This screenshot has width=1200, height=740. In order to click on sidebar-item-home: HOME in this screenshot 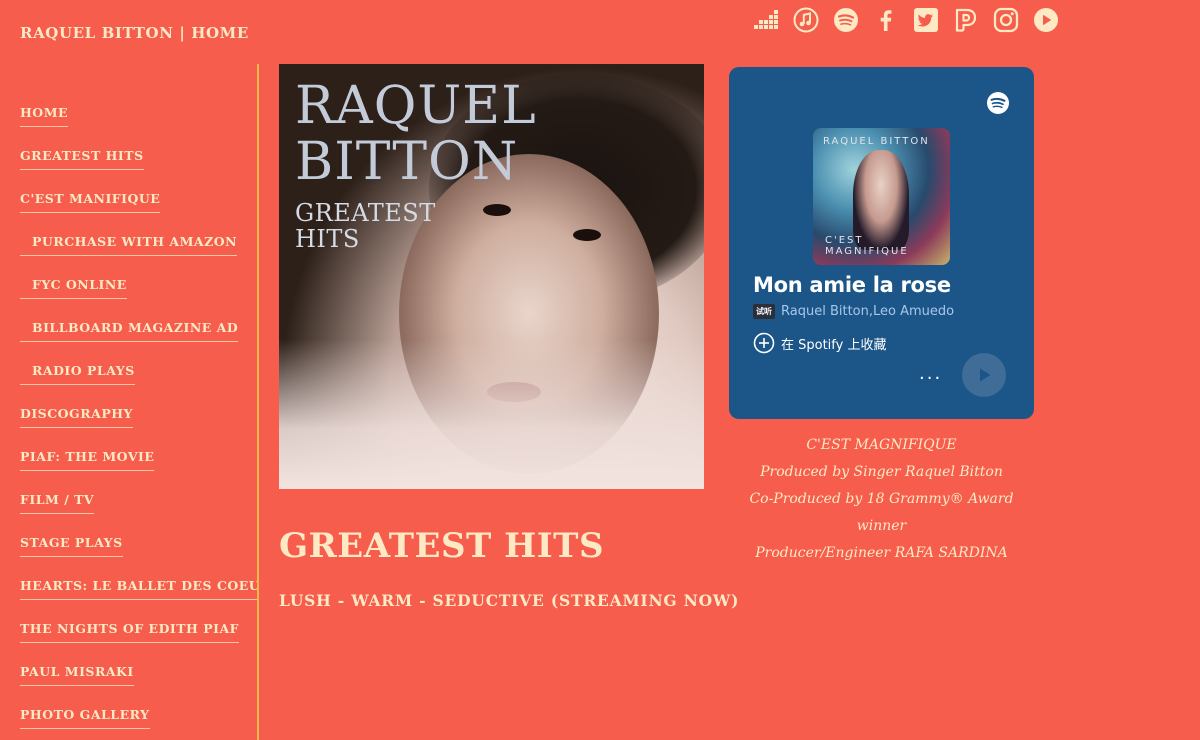, I will do `click(44, 116)`.